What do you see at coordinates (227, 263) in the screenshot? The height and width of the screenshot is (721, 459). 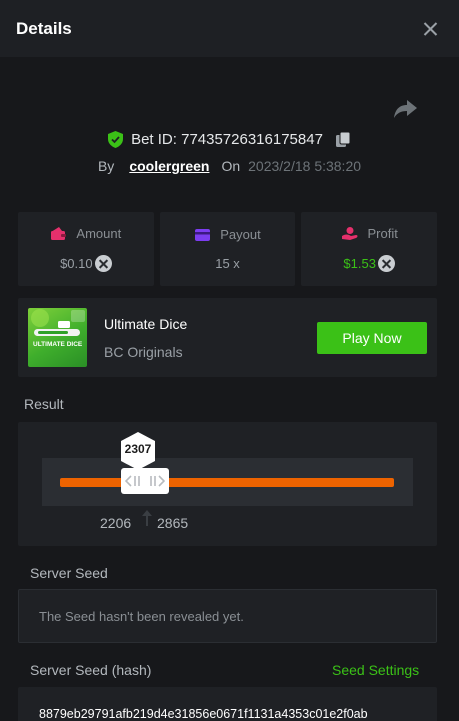 I see `stat-payout-value: 15 x` at bounding box center [227, 263].